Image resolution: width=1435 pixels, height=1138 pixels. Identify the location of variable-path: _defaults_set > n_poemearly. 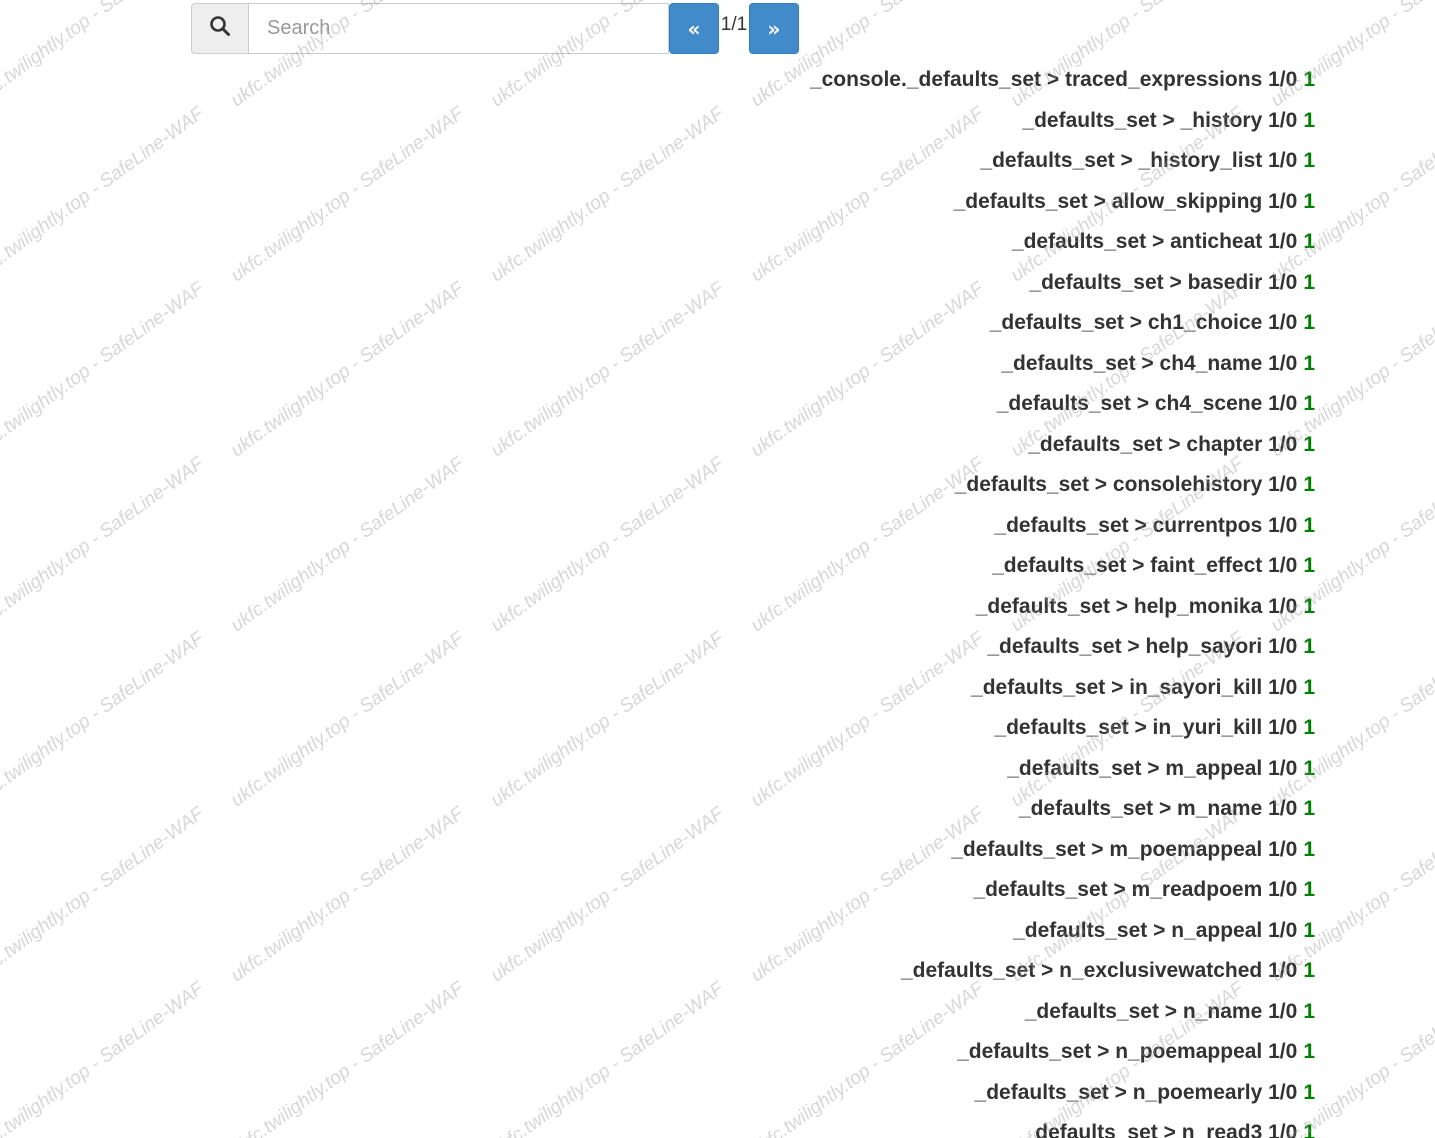
(1118, 1092).